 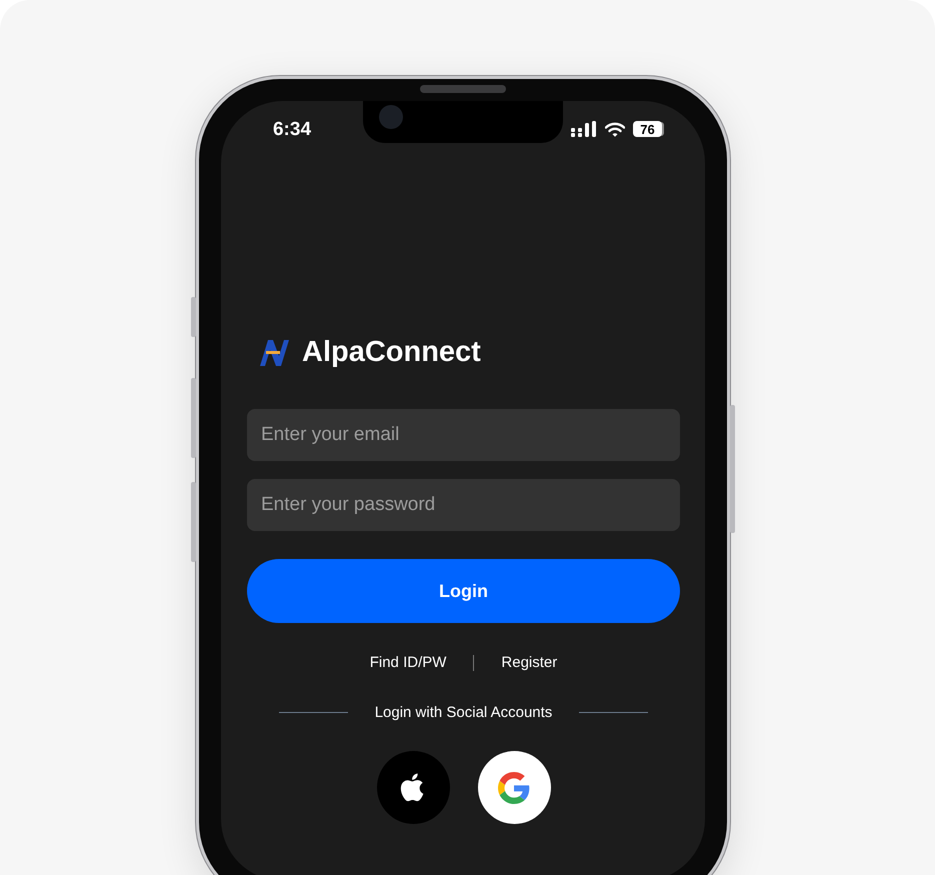 What do you see at coordinates (463, 435) in the screenshot?
I see `input-field: Enter your email` at bounding box center [463, 435].